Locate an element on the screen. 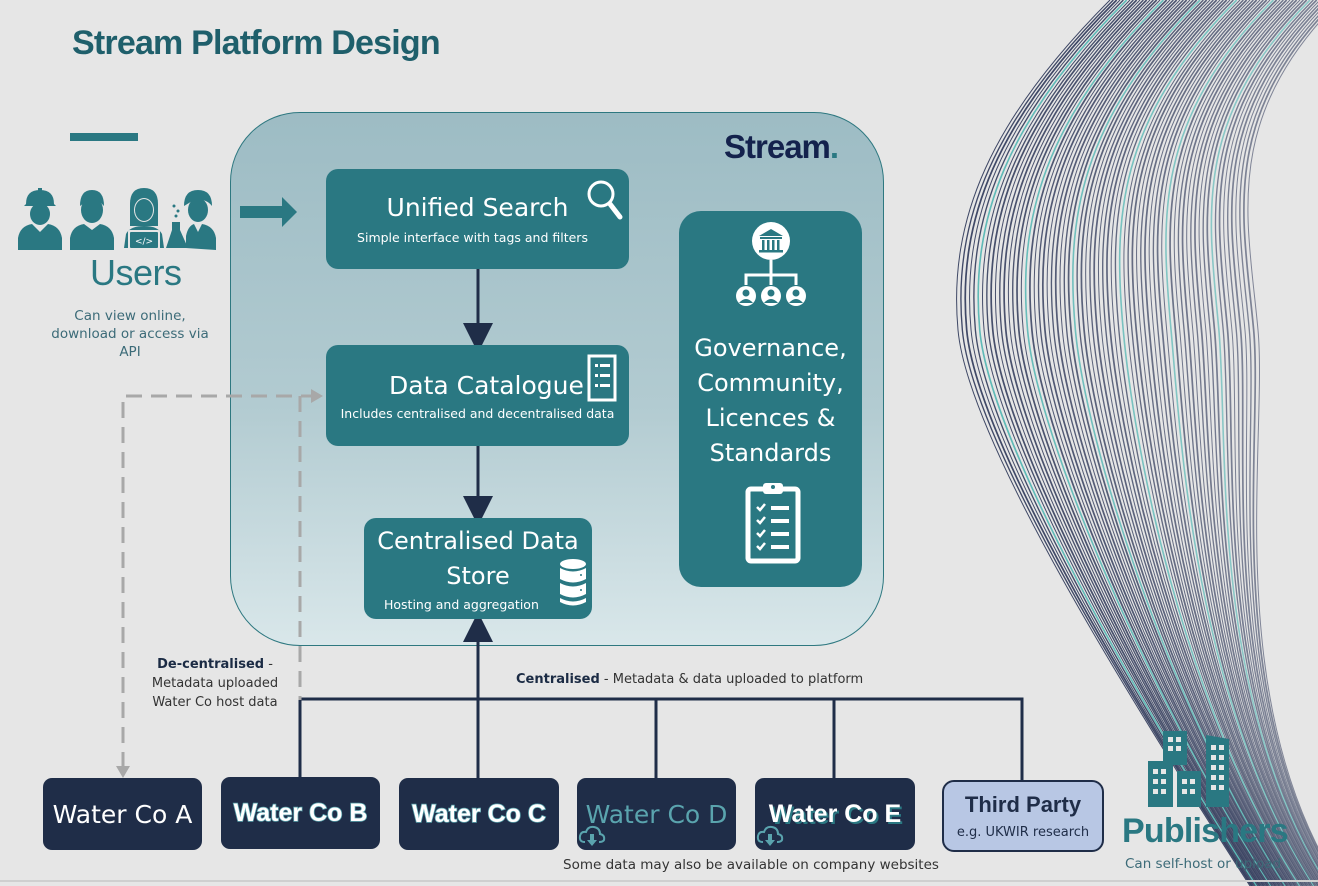  decentralised-note-bold: De-centralised is located at coordinates (211, 664).